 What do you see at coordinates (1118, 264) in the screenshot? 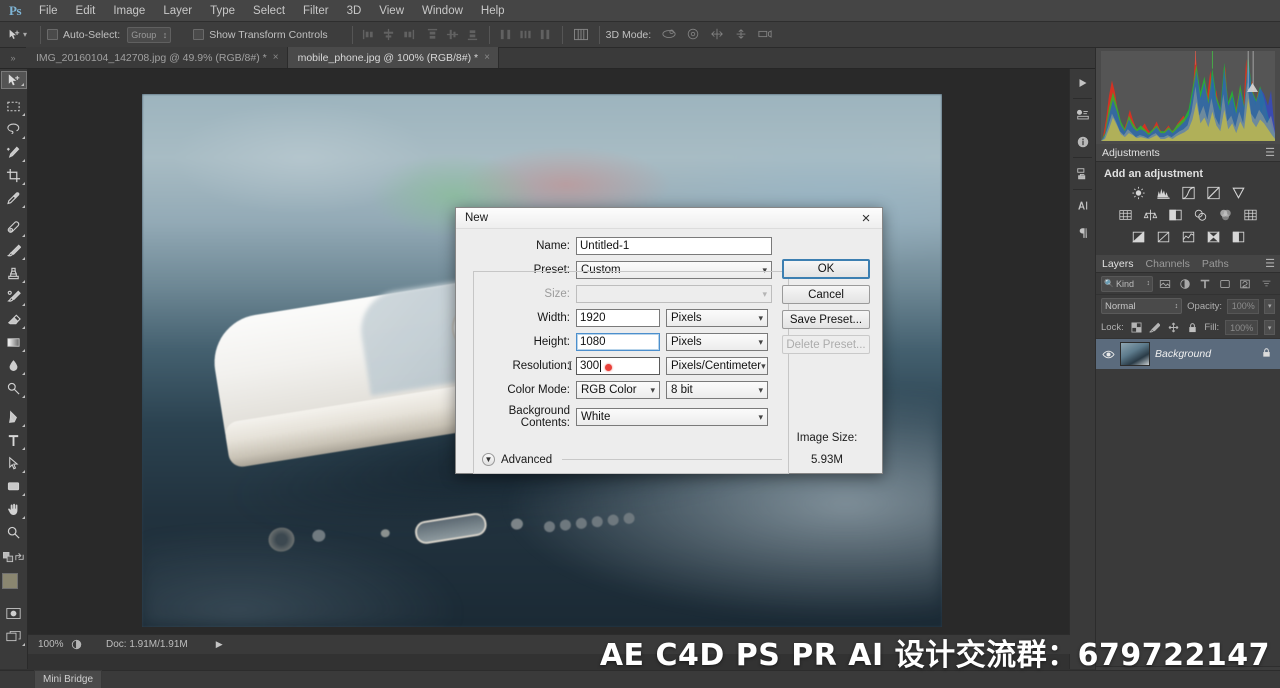
I see `tab-layers: Layers` at bounding box center [1118, 264].